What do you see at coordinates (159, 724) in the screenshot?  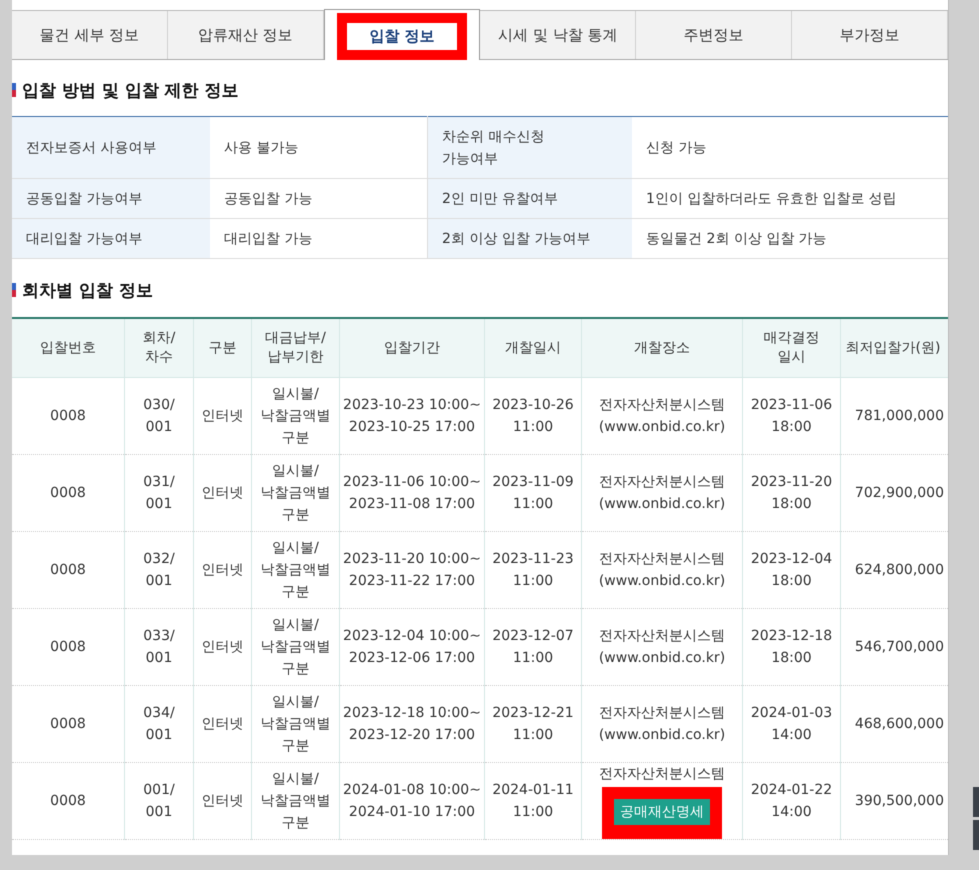 I see `table-cell-text: 034/ 001` at bounding box center [159, 724].